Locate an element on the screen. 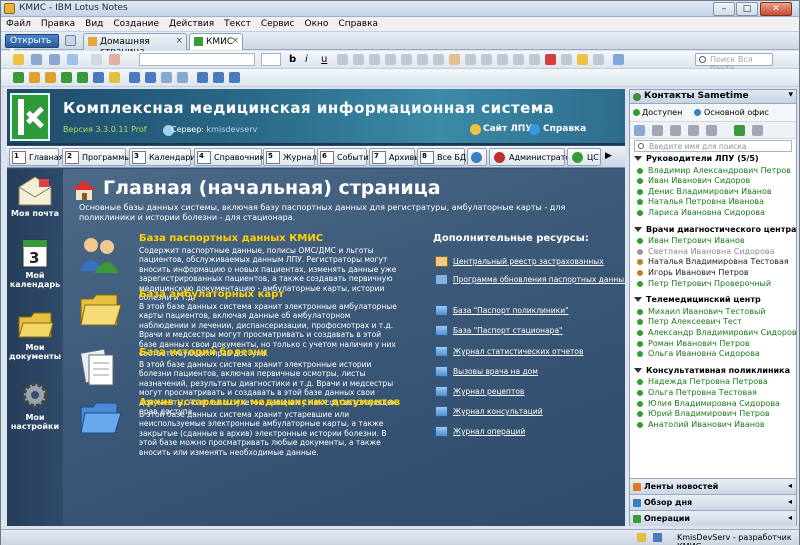 The width and height of the screenshot is (800, 545). copy-icon is located at coordinates (166, 77).